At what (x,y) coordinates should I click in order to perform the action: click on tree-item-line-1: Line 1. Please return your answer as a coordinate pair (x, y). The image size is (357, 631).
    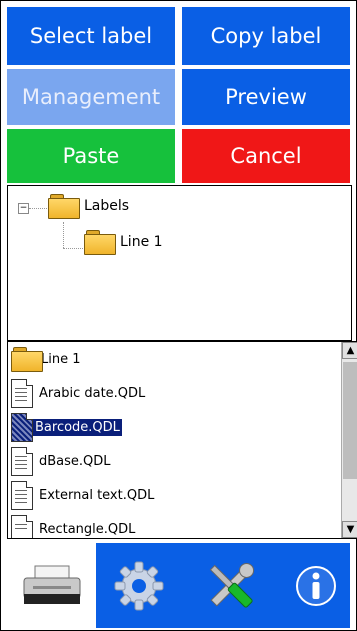
    Looking at the image, I should click on (123, 242).